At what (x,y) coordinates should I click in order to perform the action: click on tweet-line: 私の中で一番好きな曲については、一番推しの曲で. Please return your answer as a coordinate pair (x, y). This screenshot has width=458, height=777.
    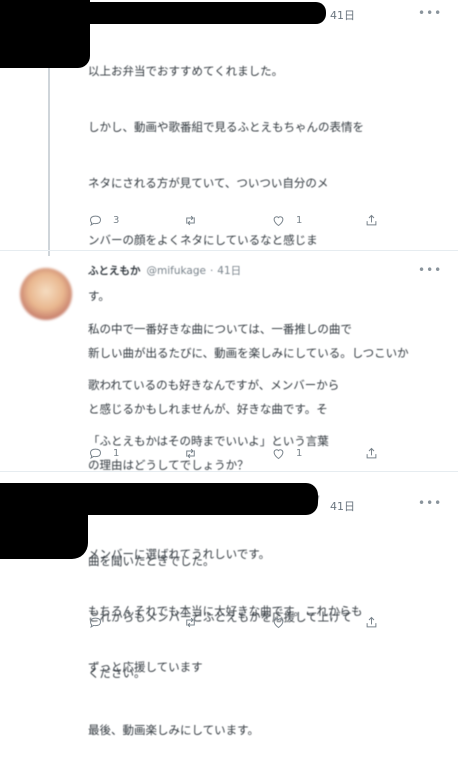
    Looking at the image, I should click on (220, 328).